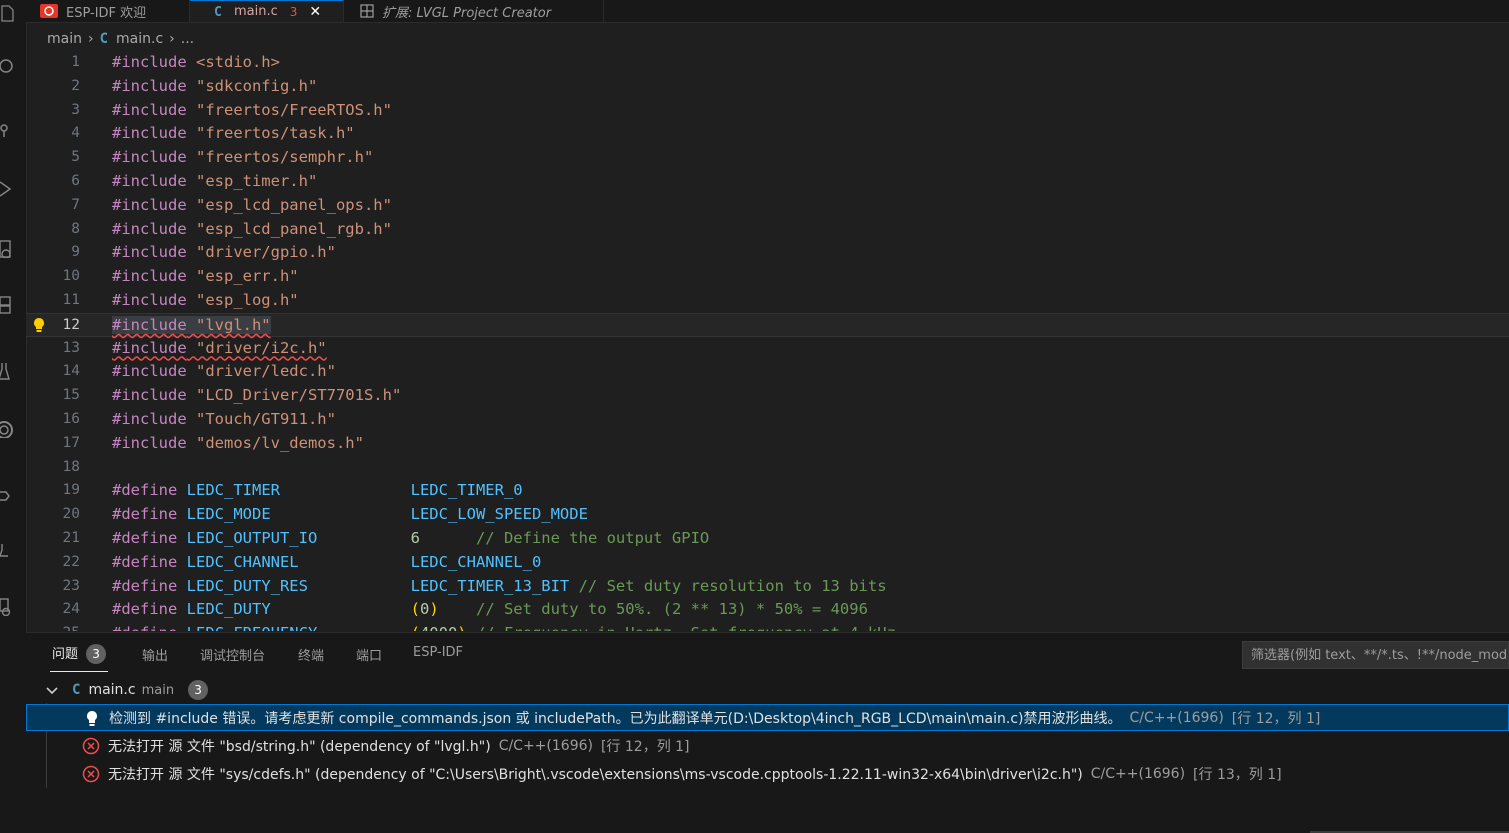 The height and width of the screenshot is (833, 1509). What do you see at coordinates (767, 206) in the screenshot?
I see `code-line: 7 #include "esp_lcd_panel_ops.h"` at bounding box center [767, 206].